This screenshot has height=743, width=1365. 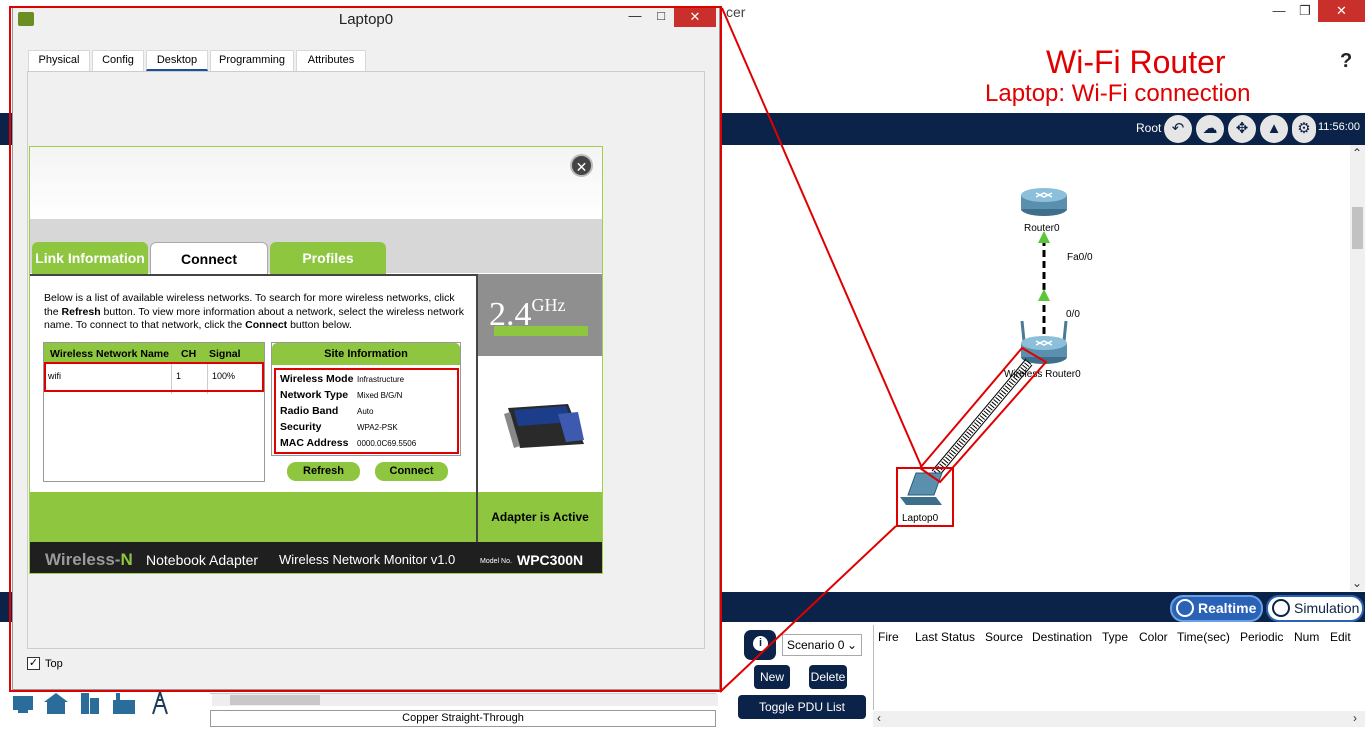 What do you see at coordinates (635, 18) in the screenshot?
I see `minimize-icon: —` at bounding box center [635, 18].